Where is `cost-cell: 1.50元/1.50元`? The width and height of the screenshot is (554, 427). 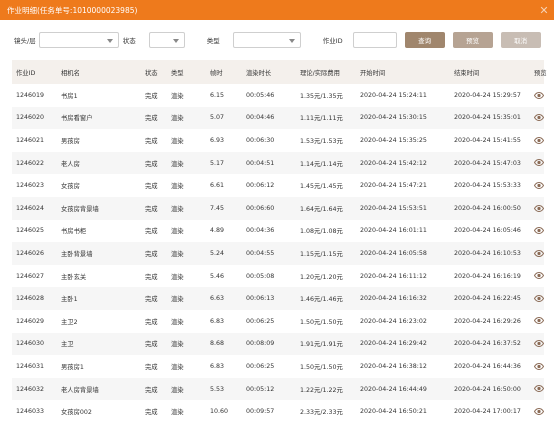 cost-cell: 1.50元/1.50元 is located at coordinates (321, 367).